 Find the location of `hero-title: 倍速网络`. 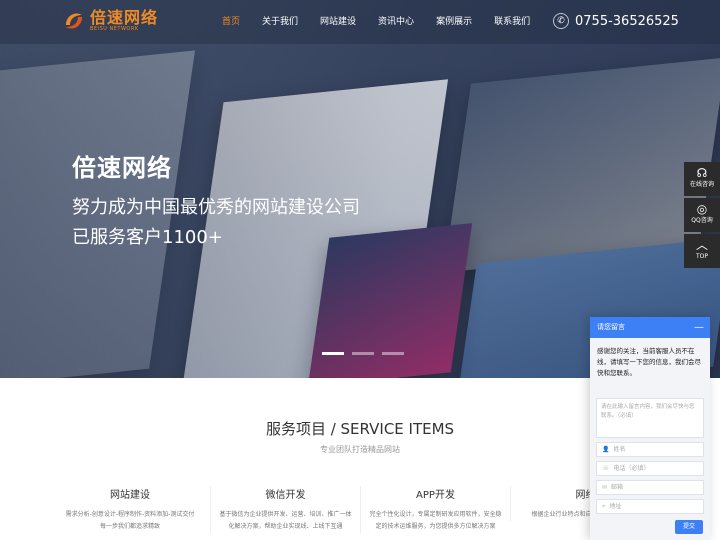

hero-title: 倍速网络 is located at coordinates (122, 168).